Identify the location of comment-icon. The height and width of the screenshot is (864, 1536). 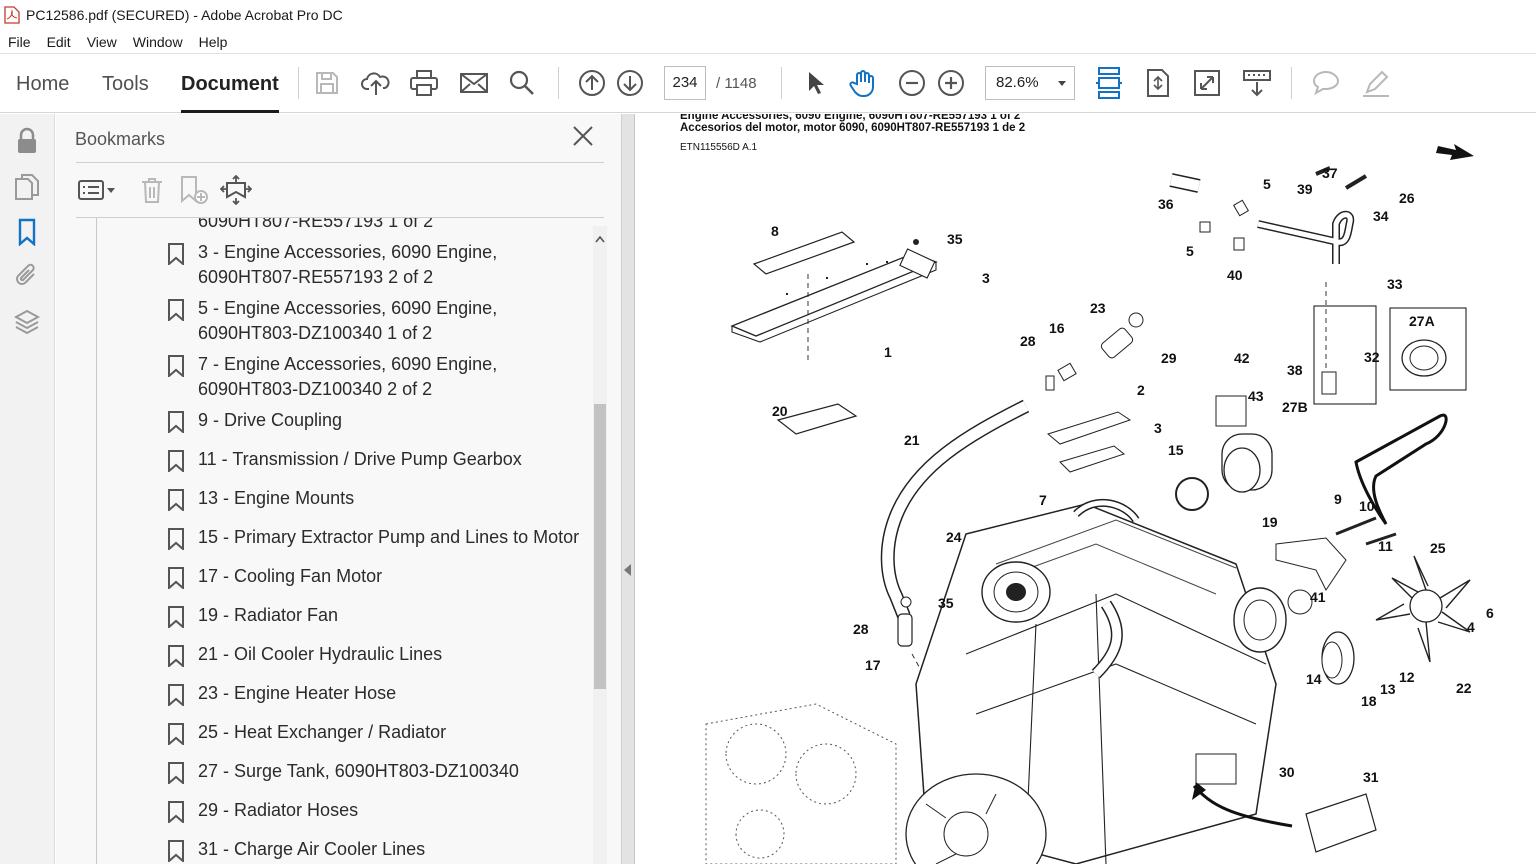
(1326, 83).